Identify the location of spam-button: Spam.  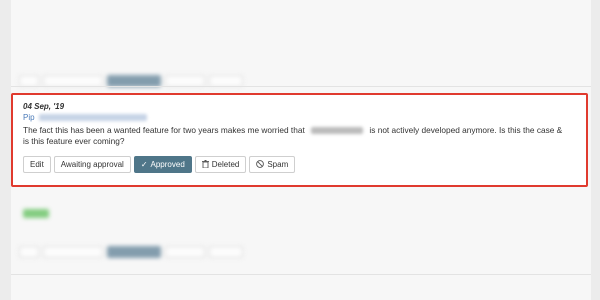
(272, 164).